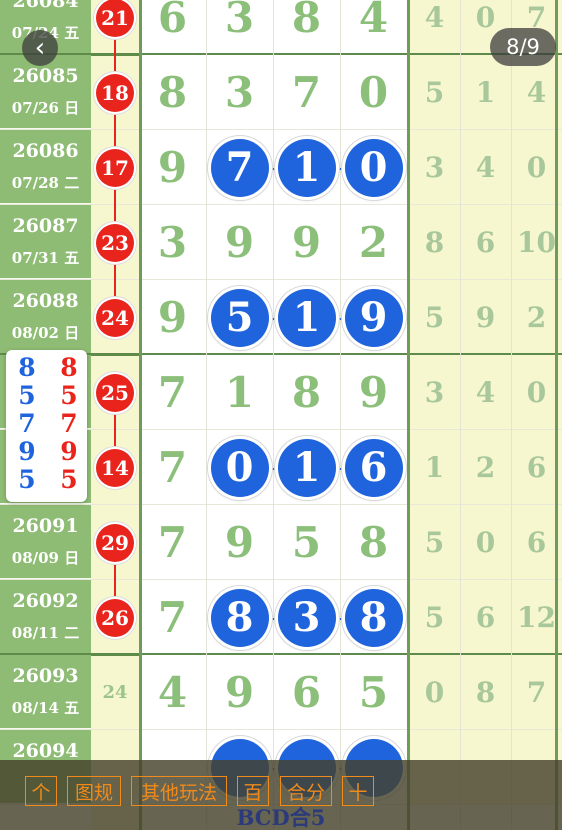 This screenshot has width=562, height=830. I want to click on popup-column-left: 85795, so click(27, 424).